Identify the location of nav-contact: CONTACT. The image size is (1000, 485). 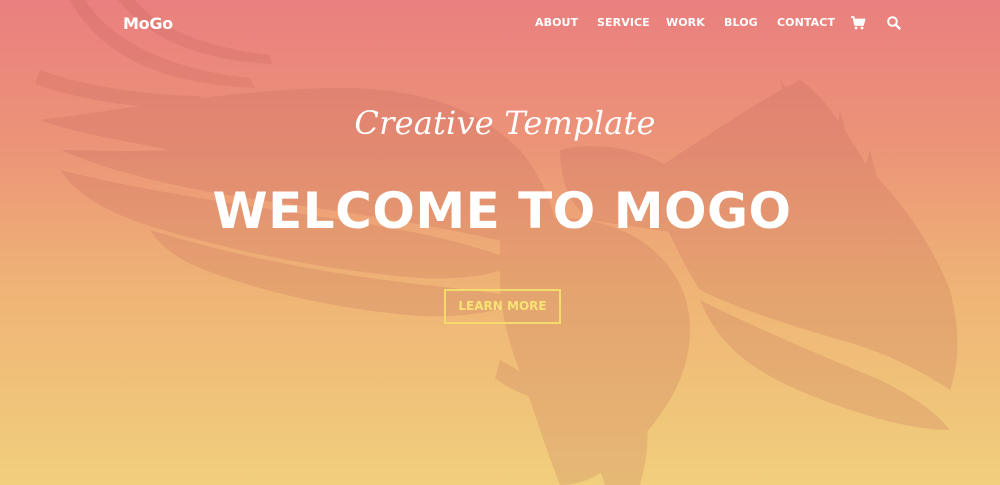
(806, 22).